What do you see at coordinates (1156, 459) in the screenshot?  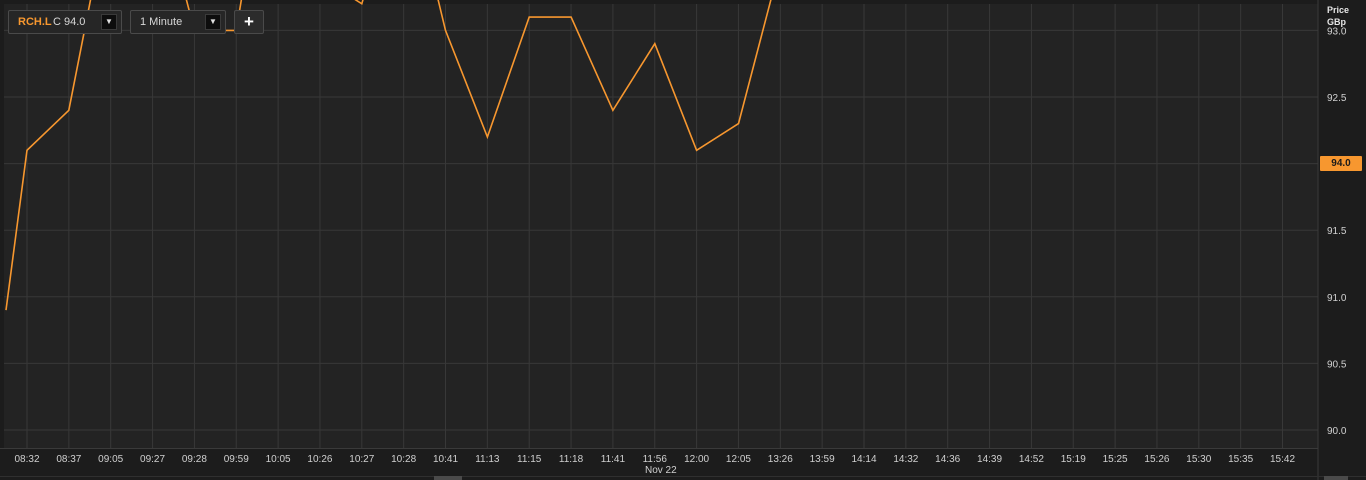 I see `x-tick-label: 15:26` at bounding box center [1156, 459].